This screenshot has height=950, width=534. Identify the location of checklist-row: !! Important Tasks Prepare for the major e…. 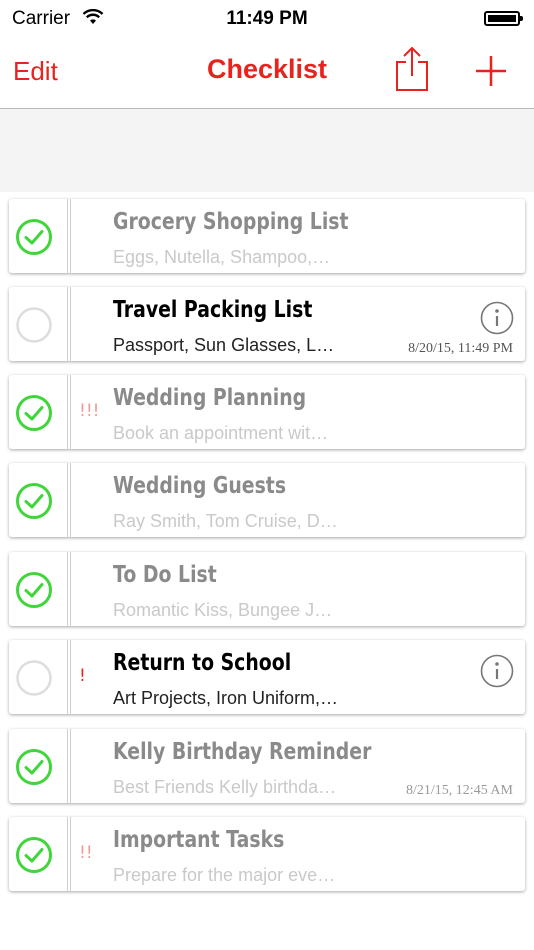
(267, 854).